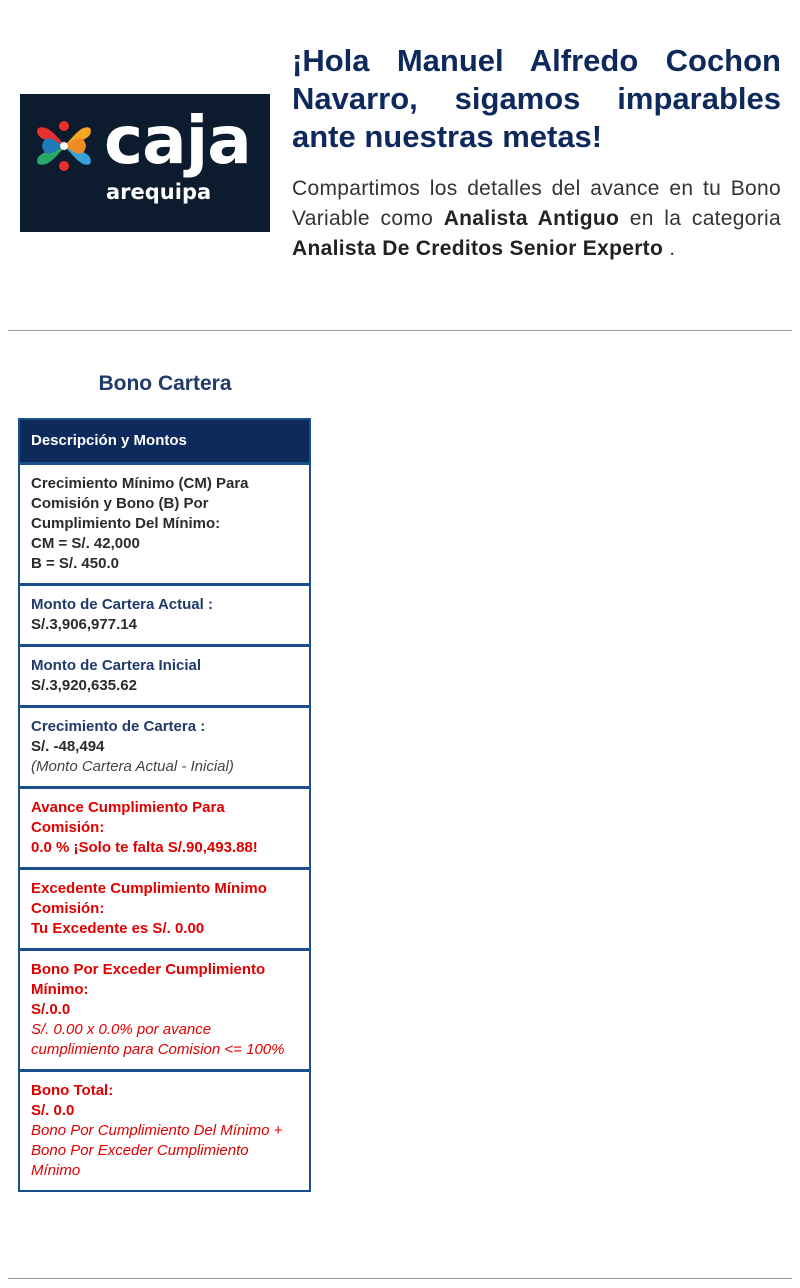 Image resolution: width=800 pixels, height=1288 pixels. I want to click on table-header: Descripción y Montos, so click(164, 442).